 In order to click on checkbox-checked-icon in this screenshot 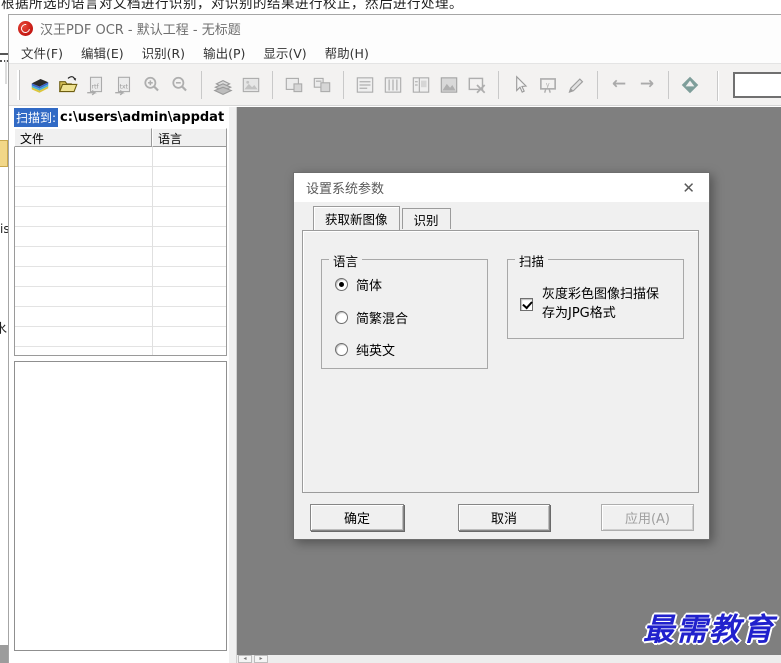, I will do `click(526, 305)`.